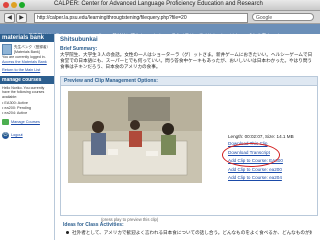 Image resolution: width=320 pixels, height=240 pixels. What do you see at coordinates (14, 5) in the screenshot?
I see `minimize-window-icon` at bounding box center [14, 5].